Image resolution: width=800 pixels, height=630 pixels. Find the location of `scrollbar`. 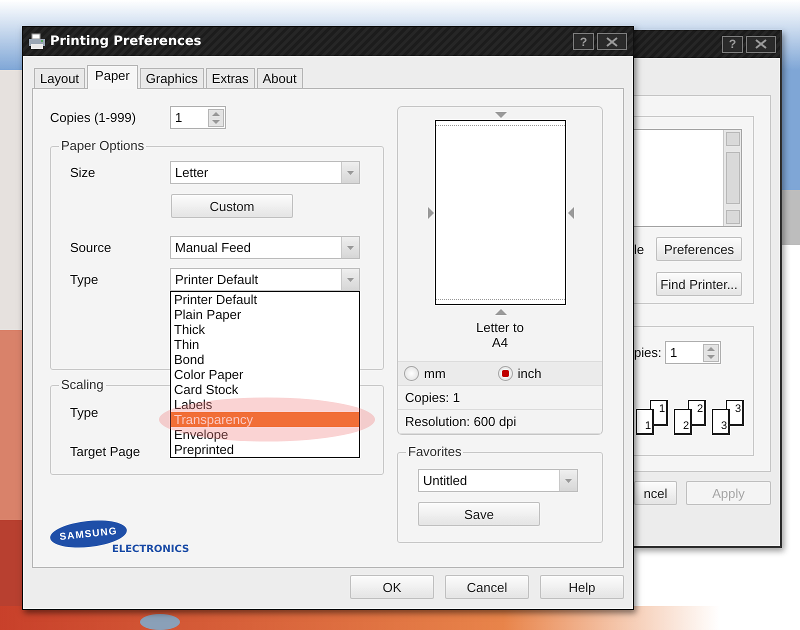

scrollbar is located at coordinates (732, 178).